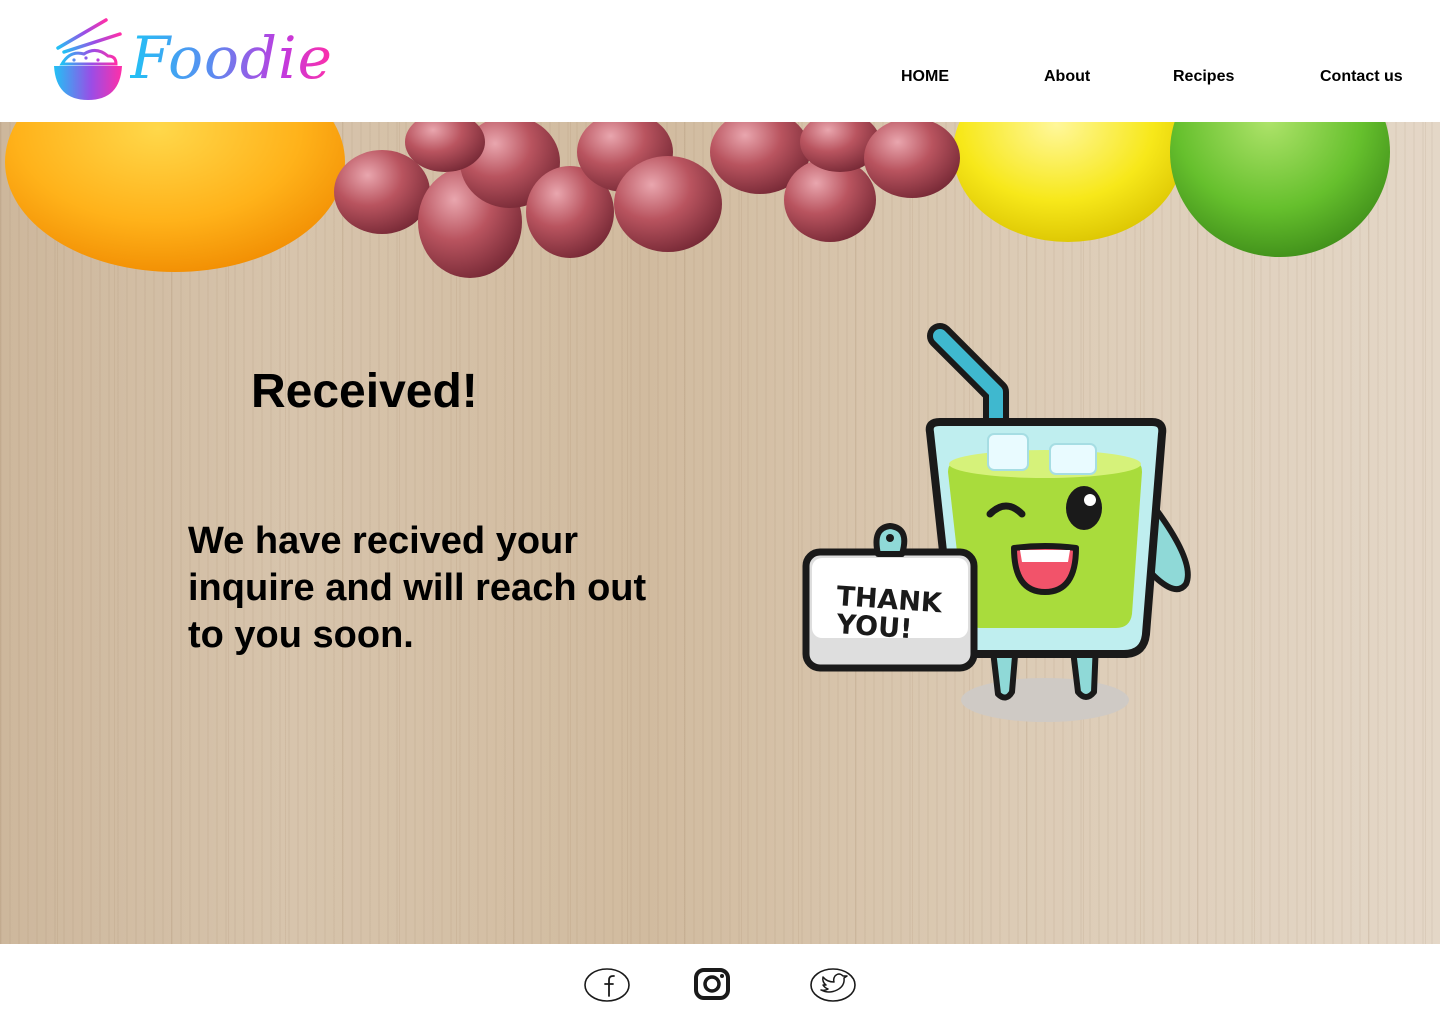  I want to click on fruit-border-image, so click(697, 200).